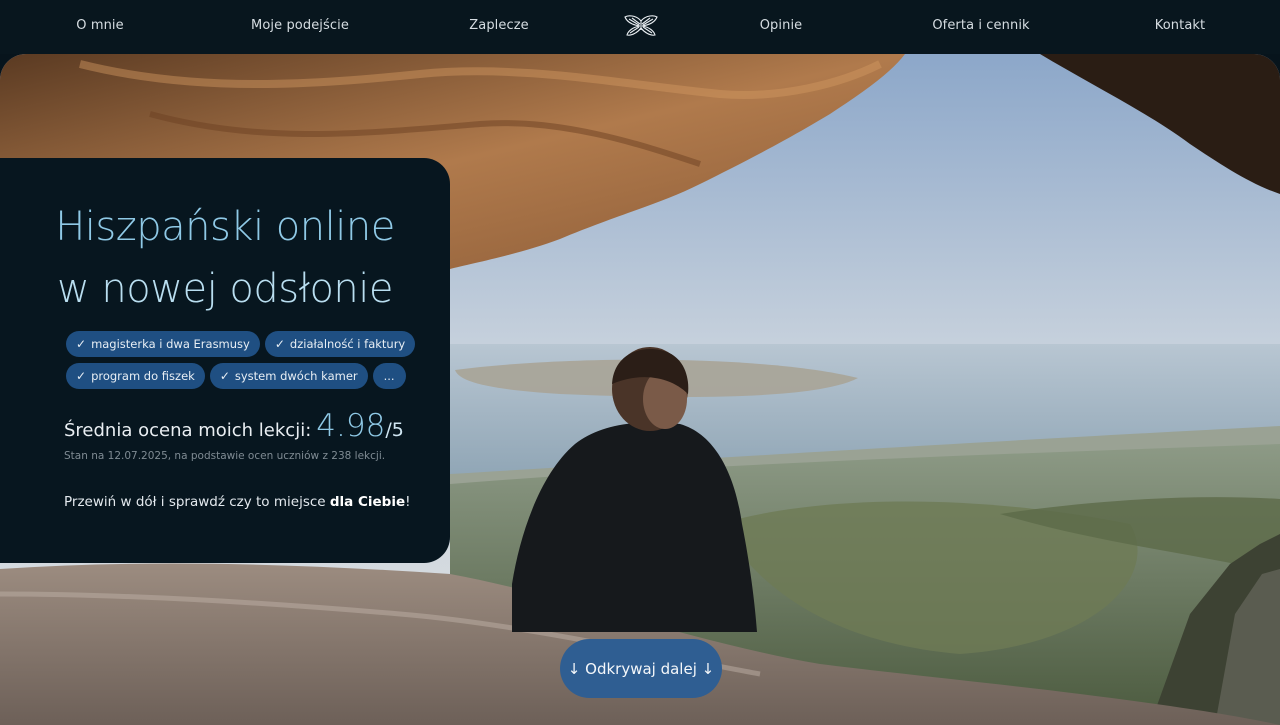  Describe the element at coordinates (296, 376) in the screenshot. I see `tag-label: system dwóch kamer` at that location.